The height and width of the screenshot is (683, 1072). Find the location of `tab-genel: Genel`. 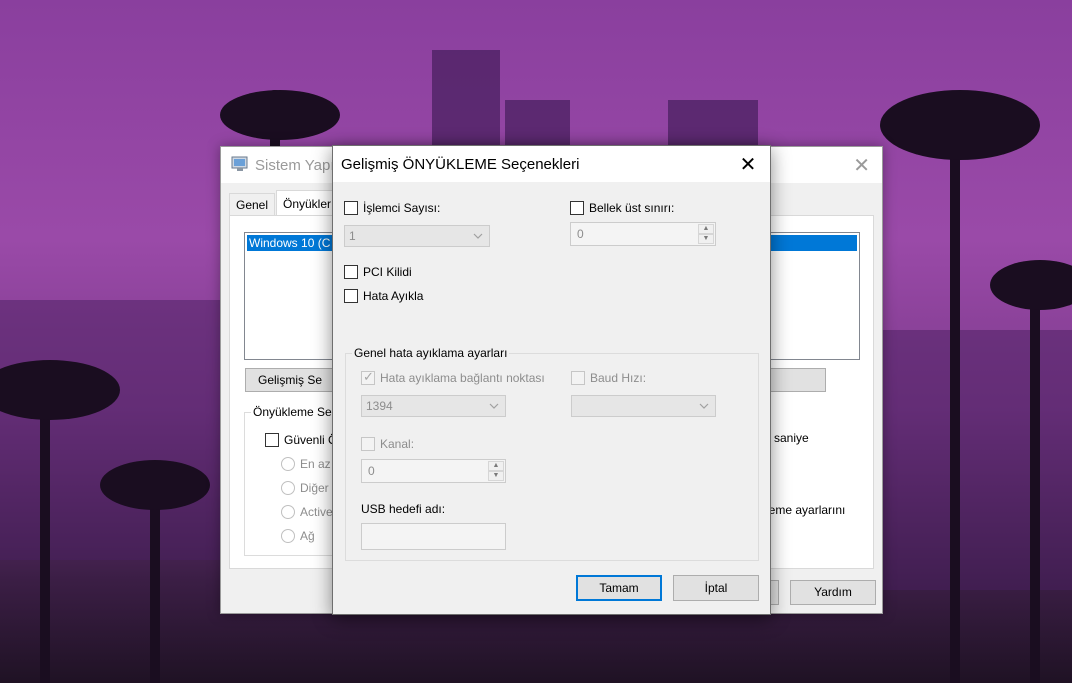

tab-genel: Genel is located at coordinates (252, 204).